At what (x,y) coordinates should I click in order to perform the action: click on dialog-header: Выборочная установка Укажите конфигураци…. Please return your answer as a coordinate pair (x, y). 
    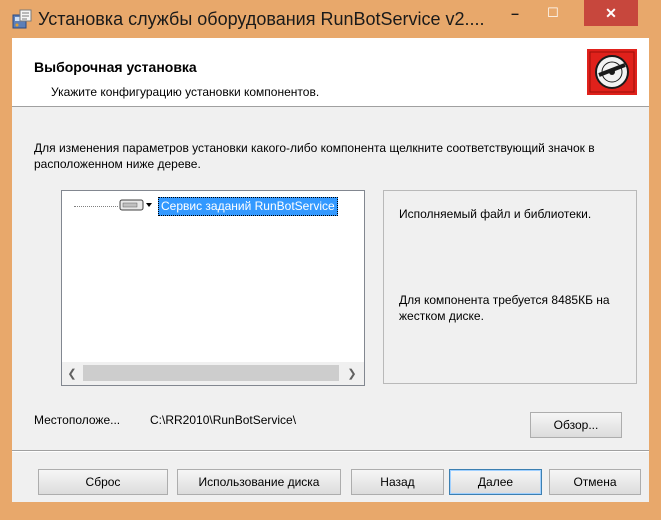
    Looking at the image, I should click on (330, 72).